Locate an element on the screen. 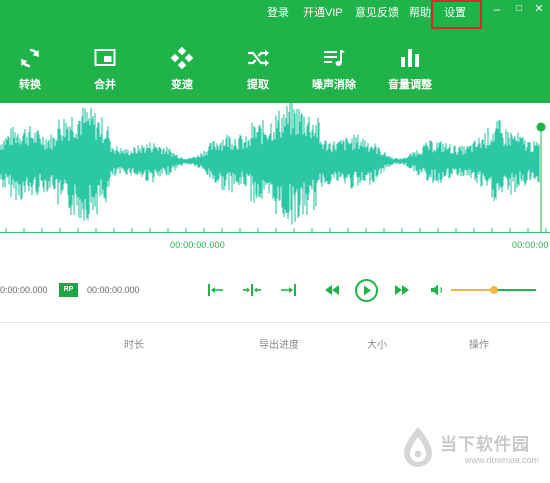  tool-extract: 提取 is located at coordinates (258, 69).